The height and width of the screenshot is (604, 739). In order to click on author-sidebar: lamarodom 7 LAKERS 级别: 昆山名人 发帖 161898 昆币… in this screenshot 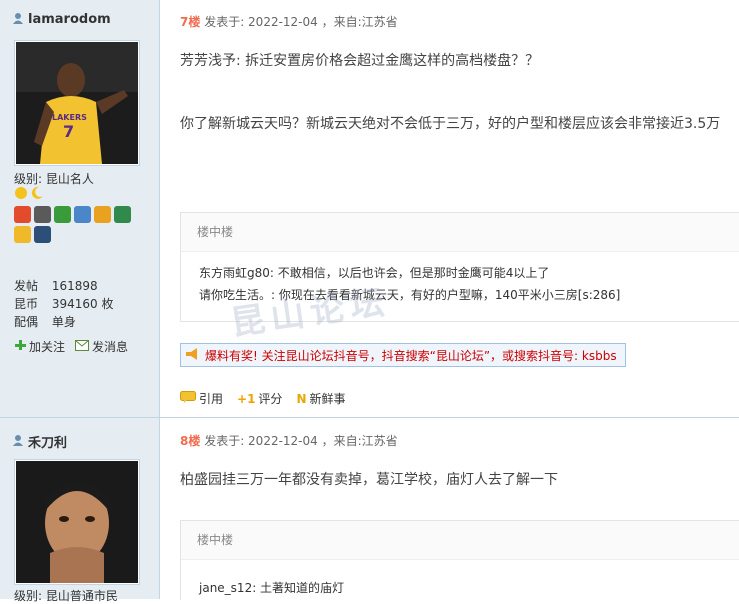, I will do `click(80, 208)`.